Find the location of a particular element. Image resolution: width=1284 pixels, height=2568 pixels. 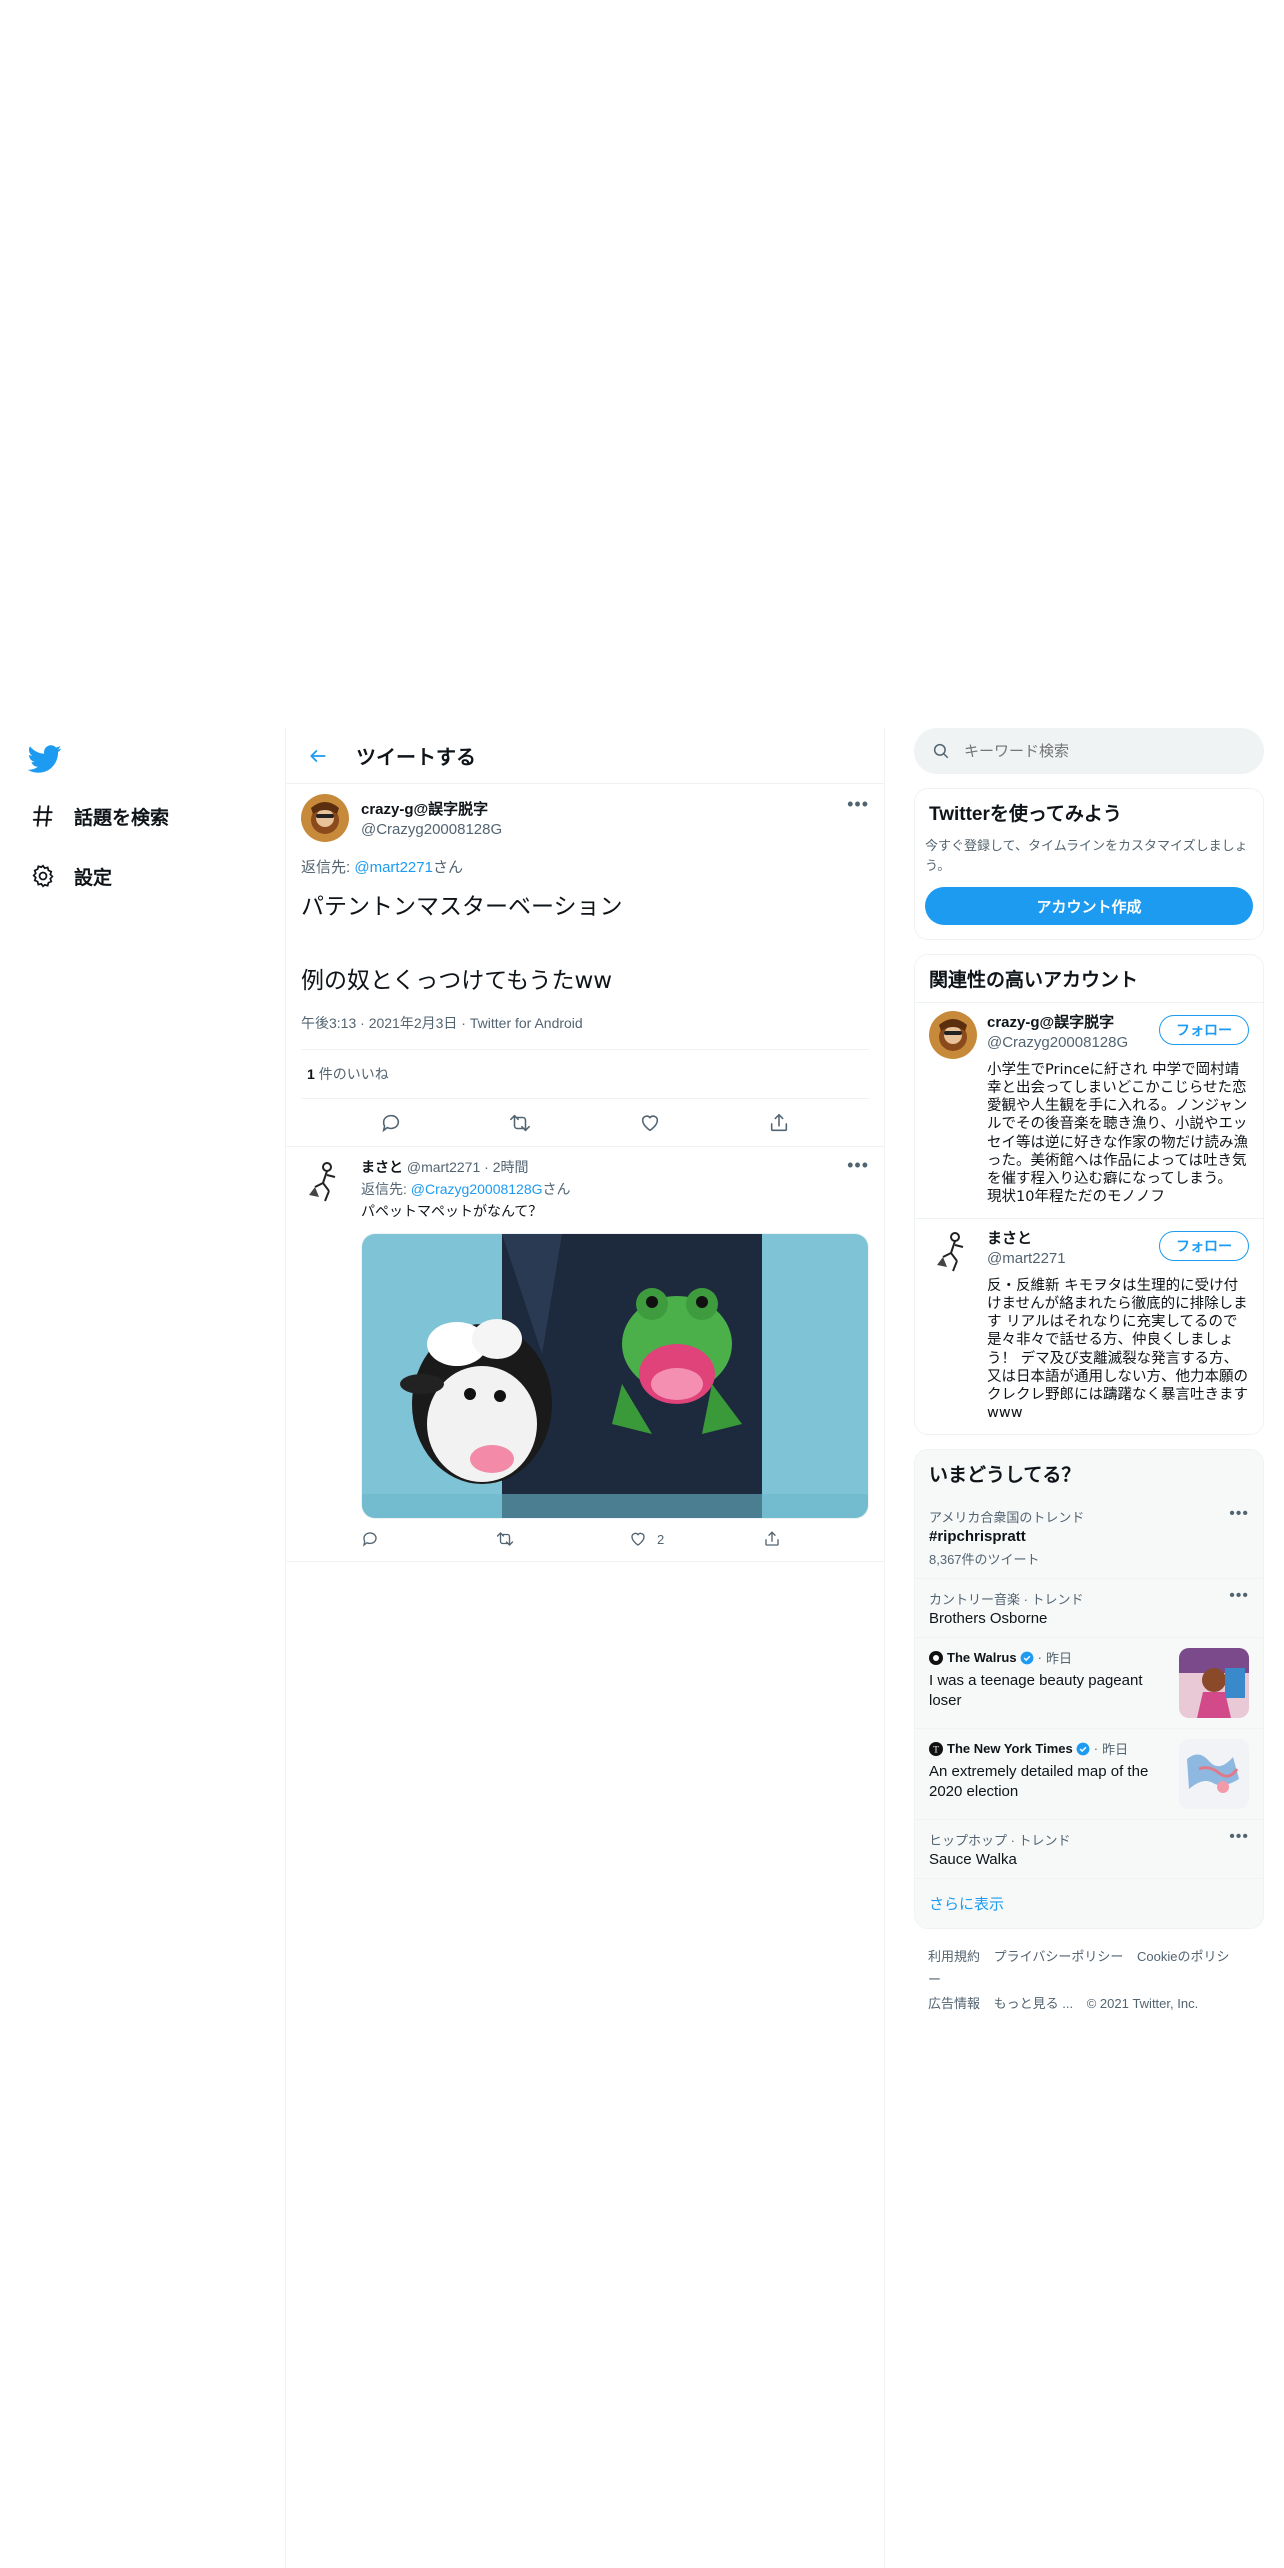

news-headline: I was a teenage beauty pageant loser is located at coordinates (1036, 1691).